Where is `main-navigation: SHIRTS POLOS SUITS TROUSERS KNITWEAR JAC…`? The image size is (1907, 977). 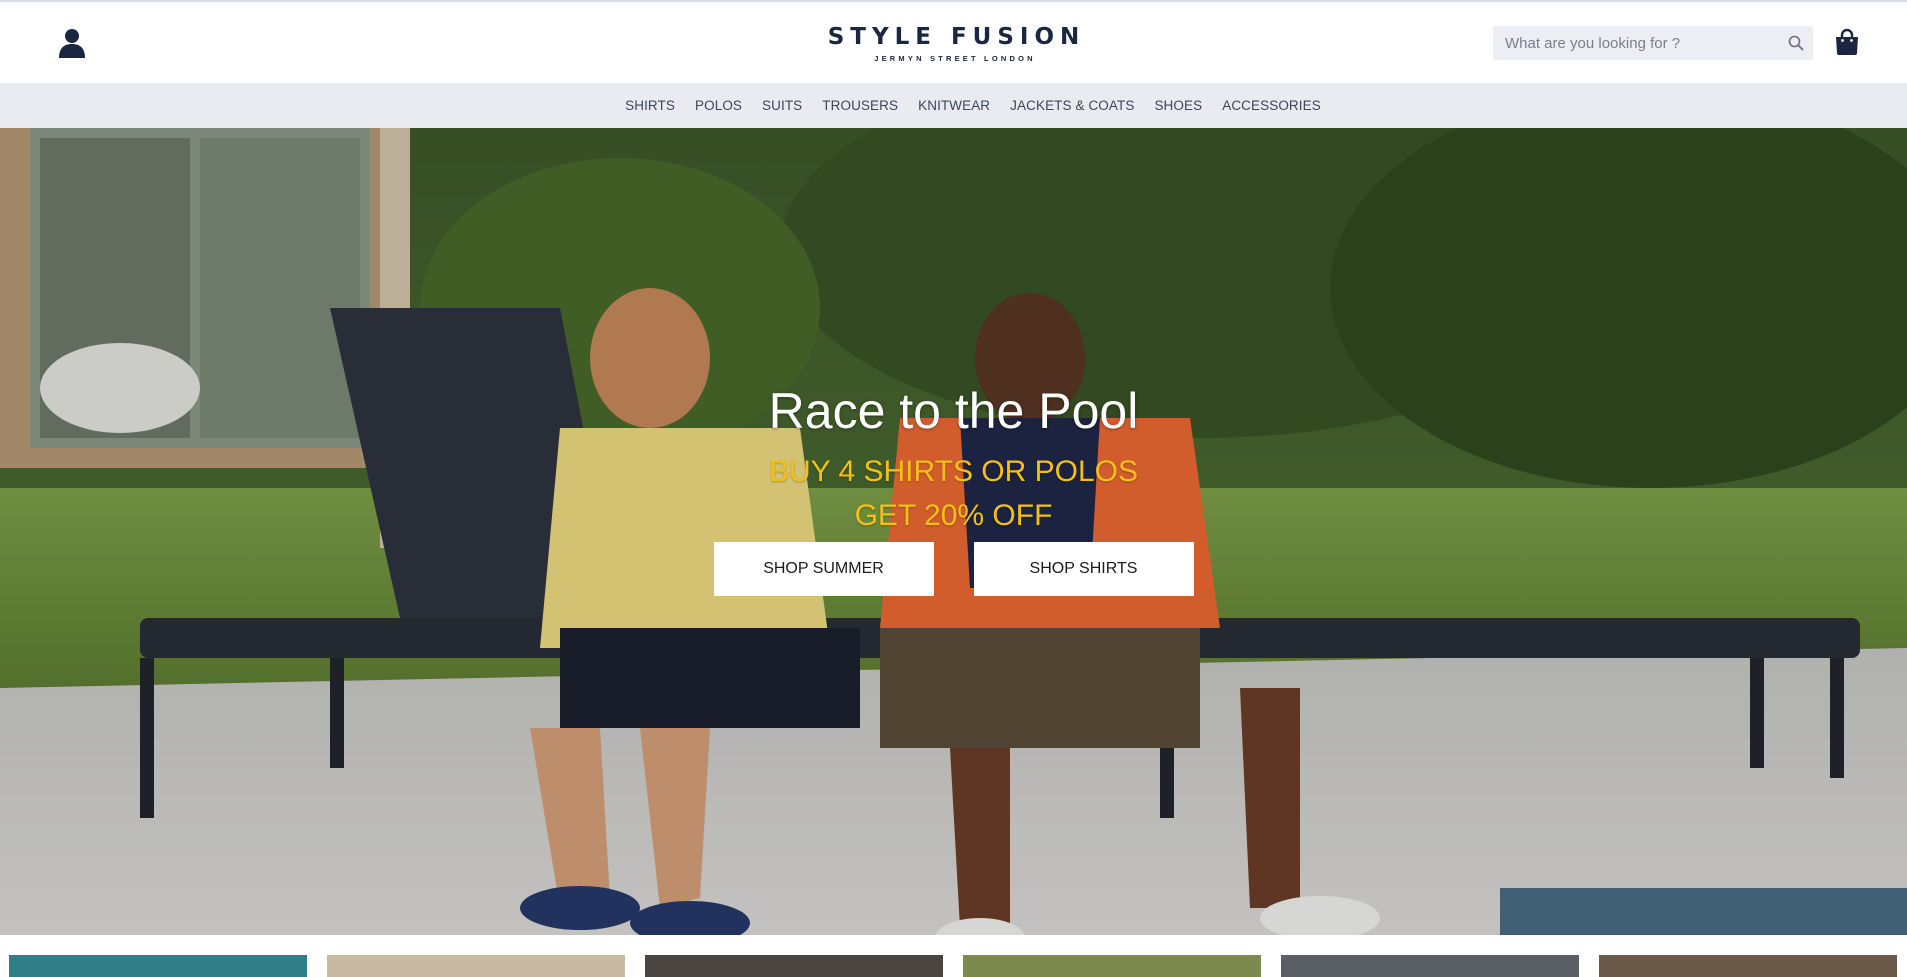
main-navigation: SHIRTS POLOS SUITS TROUSERS KNITWEAR JAC… is located at coordinates (953, 105).